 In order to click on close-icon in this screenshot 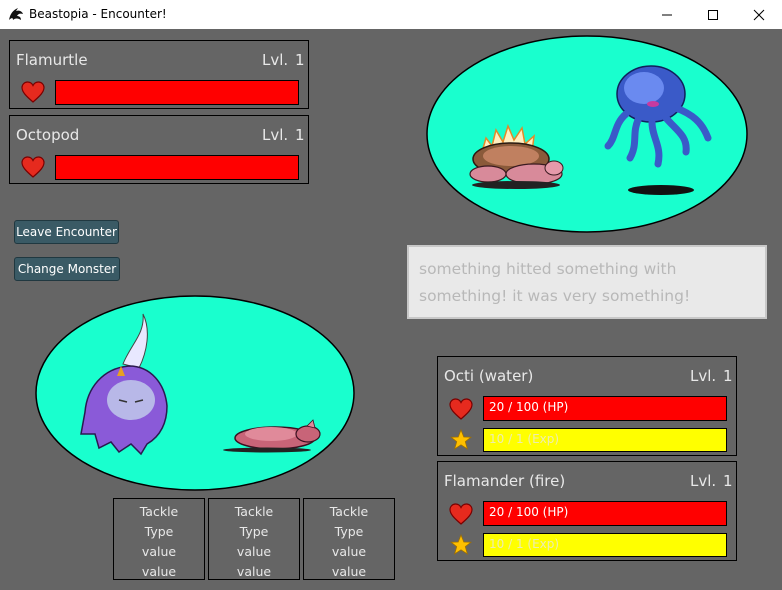, I will do `click(759, 14)`.